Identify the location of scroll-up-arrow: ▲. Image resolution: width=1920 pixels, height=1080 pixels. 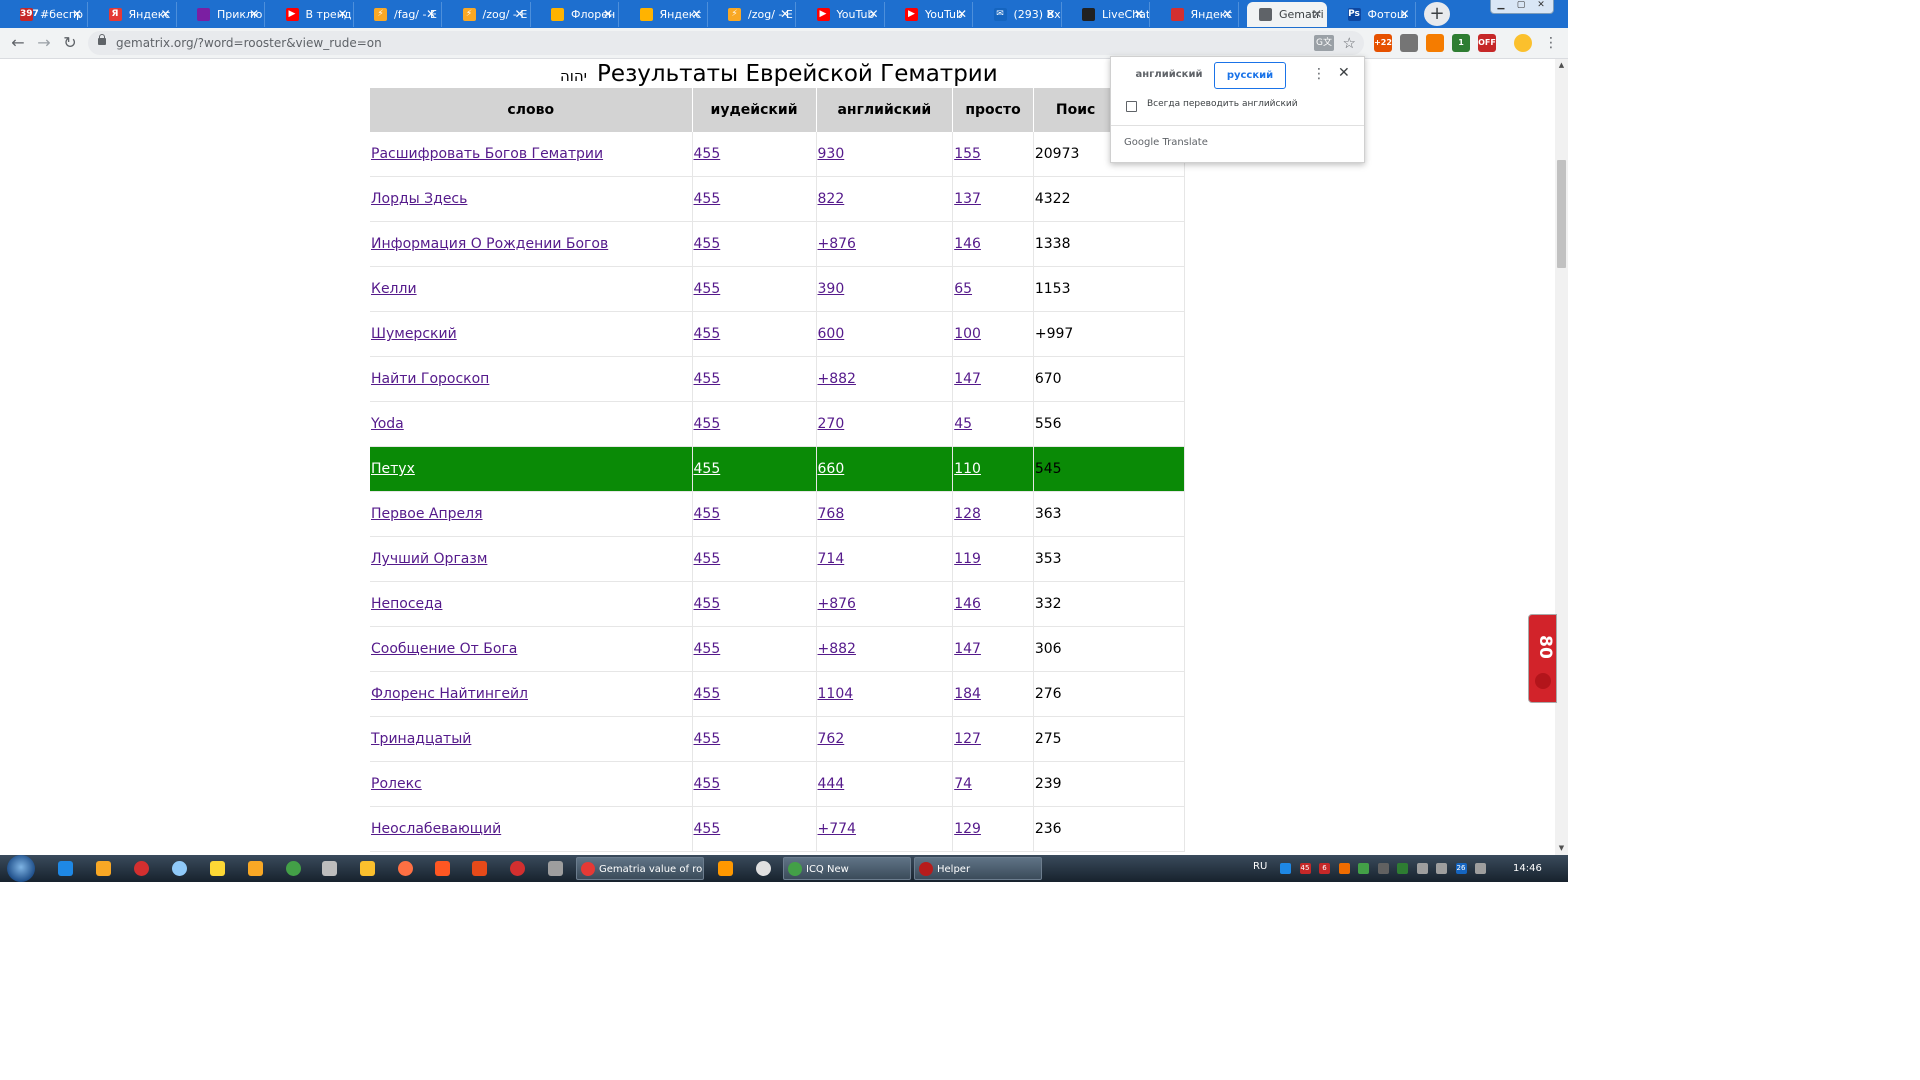
(1561, 65).